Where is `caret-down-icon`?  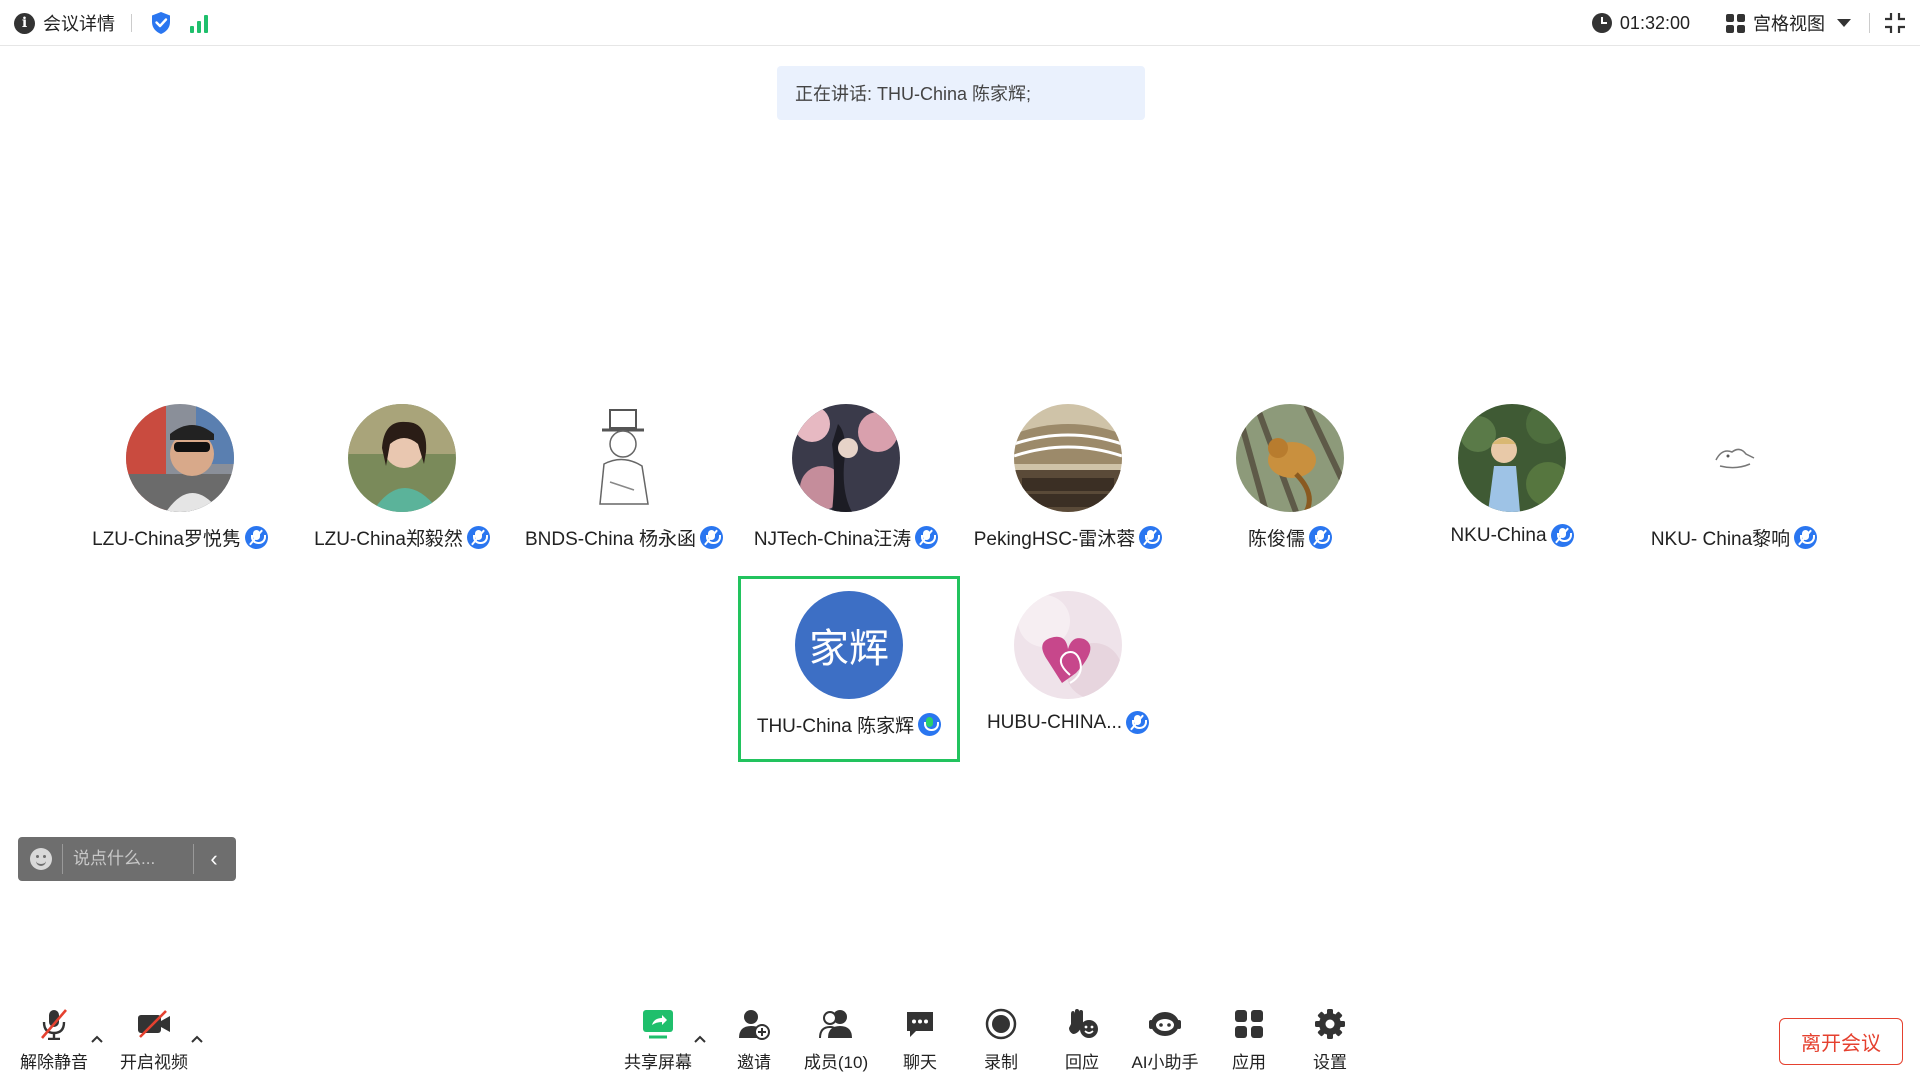
caret-down-icon is located at coordinates (1844, 23).